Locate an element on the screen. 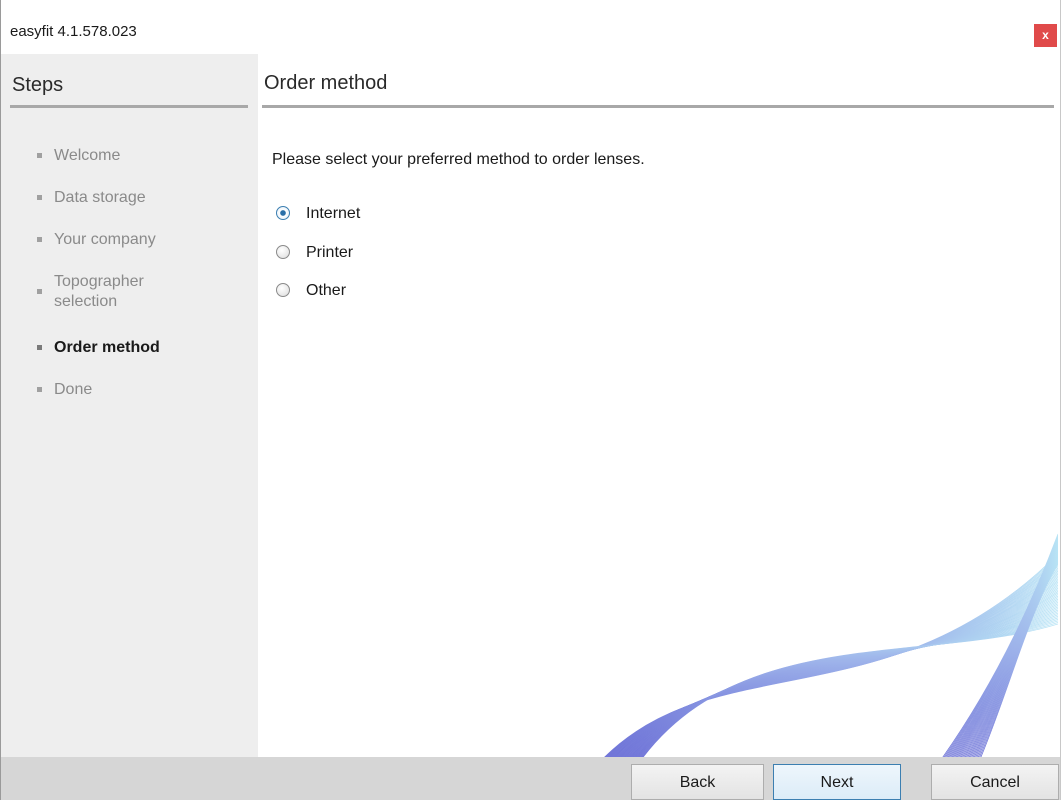  step-item-your-company: Your company is located at coordinates (145, 240).